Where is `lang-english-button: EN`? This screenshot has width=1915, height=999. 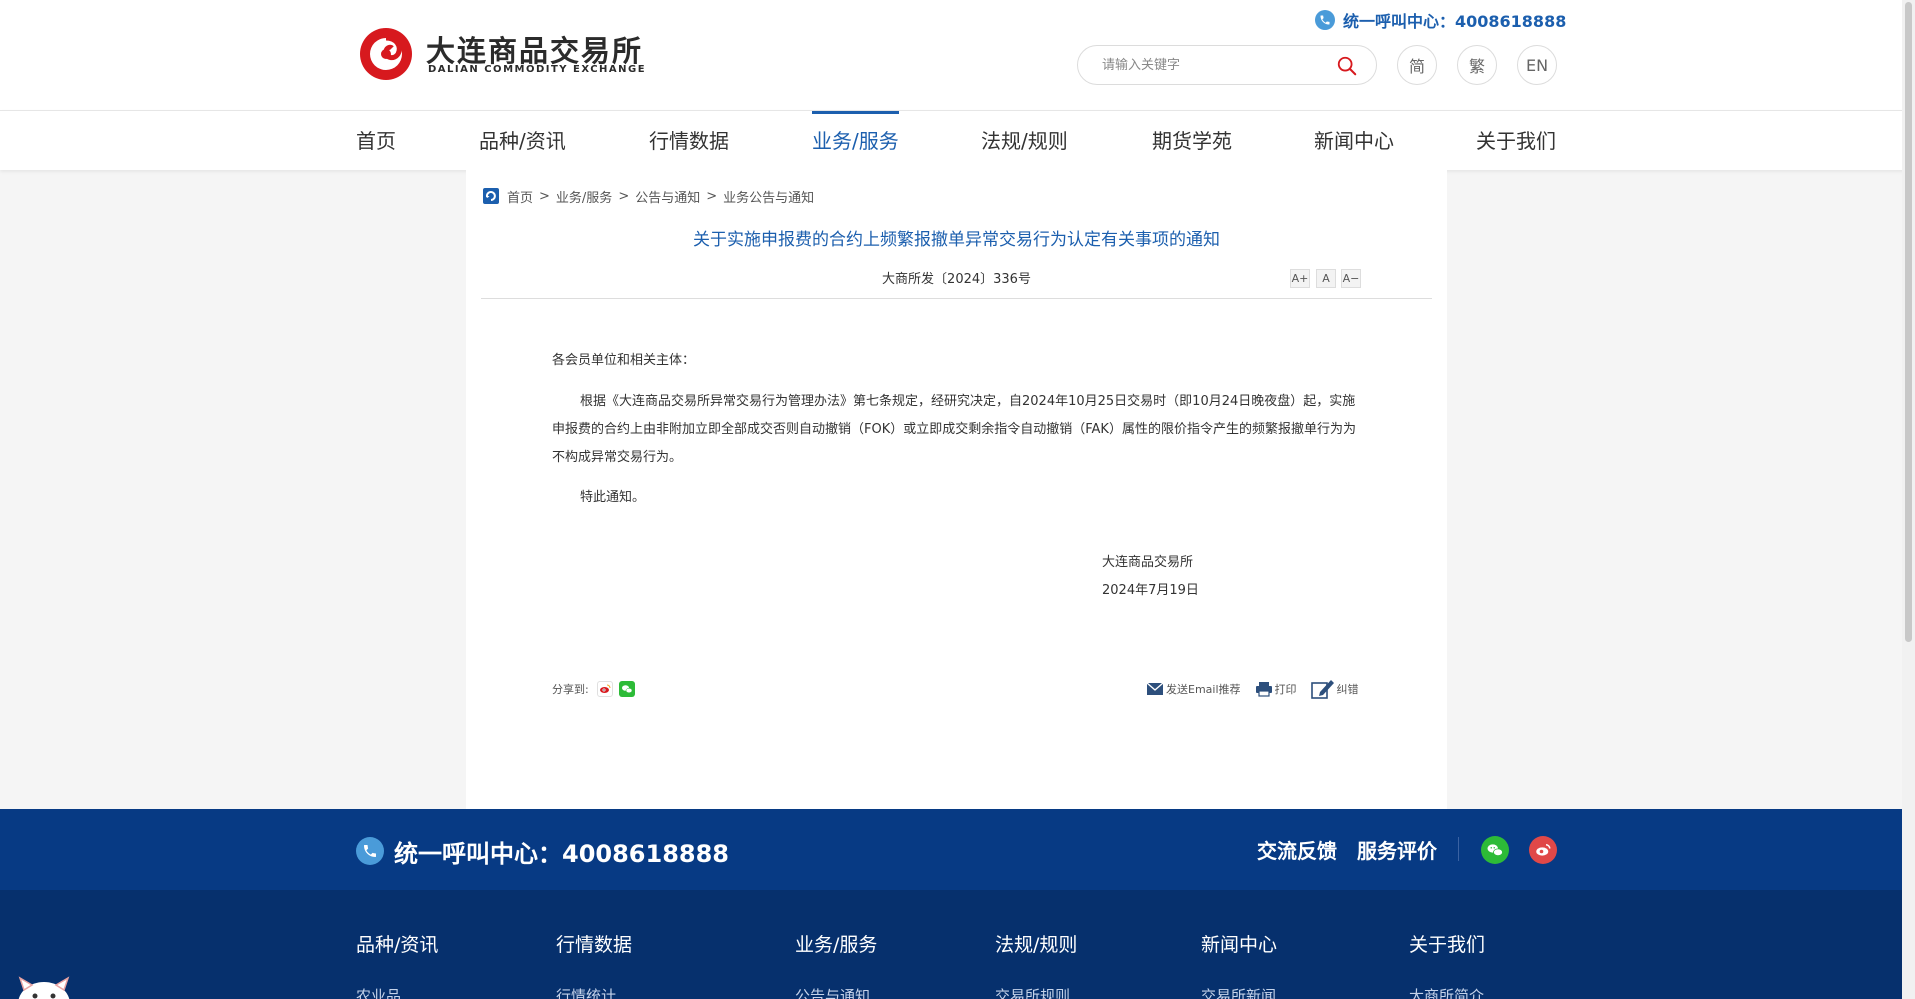 lang-english-button: EN is located at coordinates (1537, 65).